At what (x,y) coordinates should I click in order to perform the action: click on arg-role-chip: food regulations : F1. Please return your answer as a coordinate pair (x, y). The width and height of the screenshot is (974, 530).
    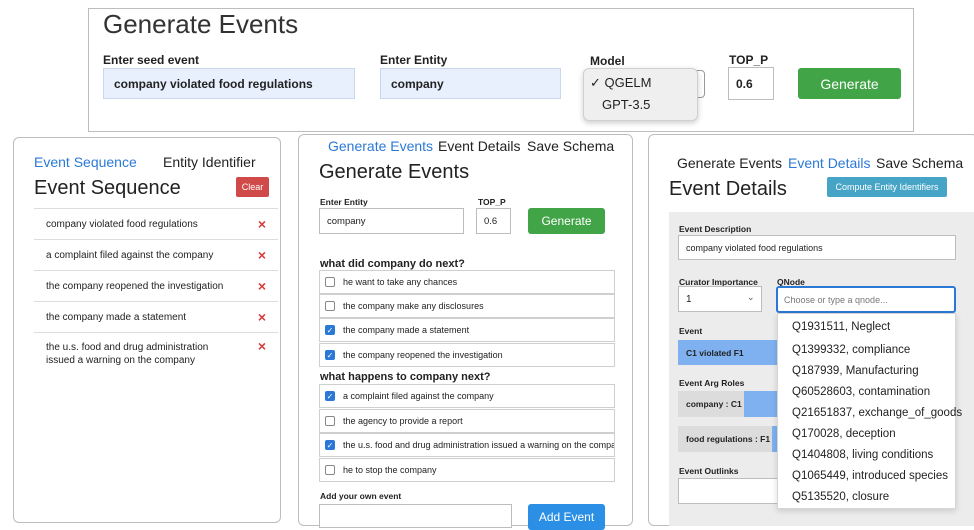
    Looking at the image, I should click on (725, 439).